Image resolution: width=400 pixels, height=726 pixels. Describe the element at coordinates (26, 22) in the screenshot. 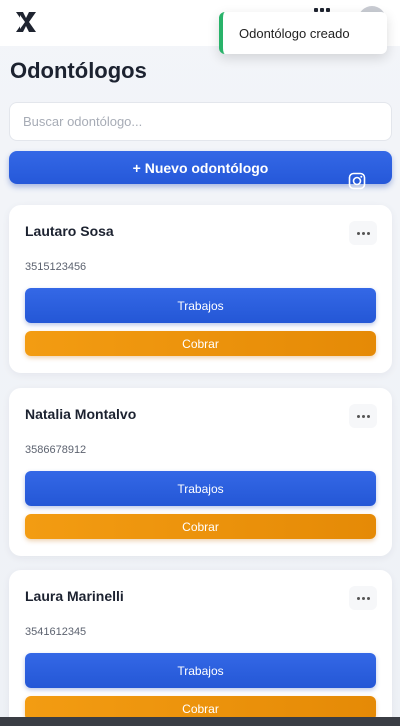

I see `app-logo-icon` at that location.